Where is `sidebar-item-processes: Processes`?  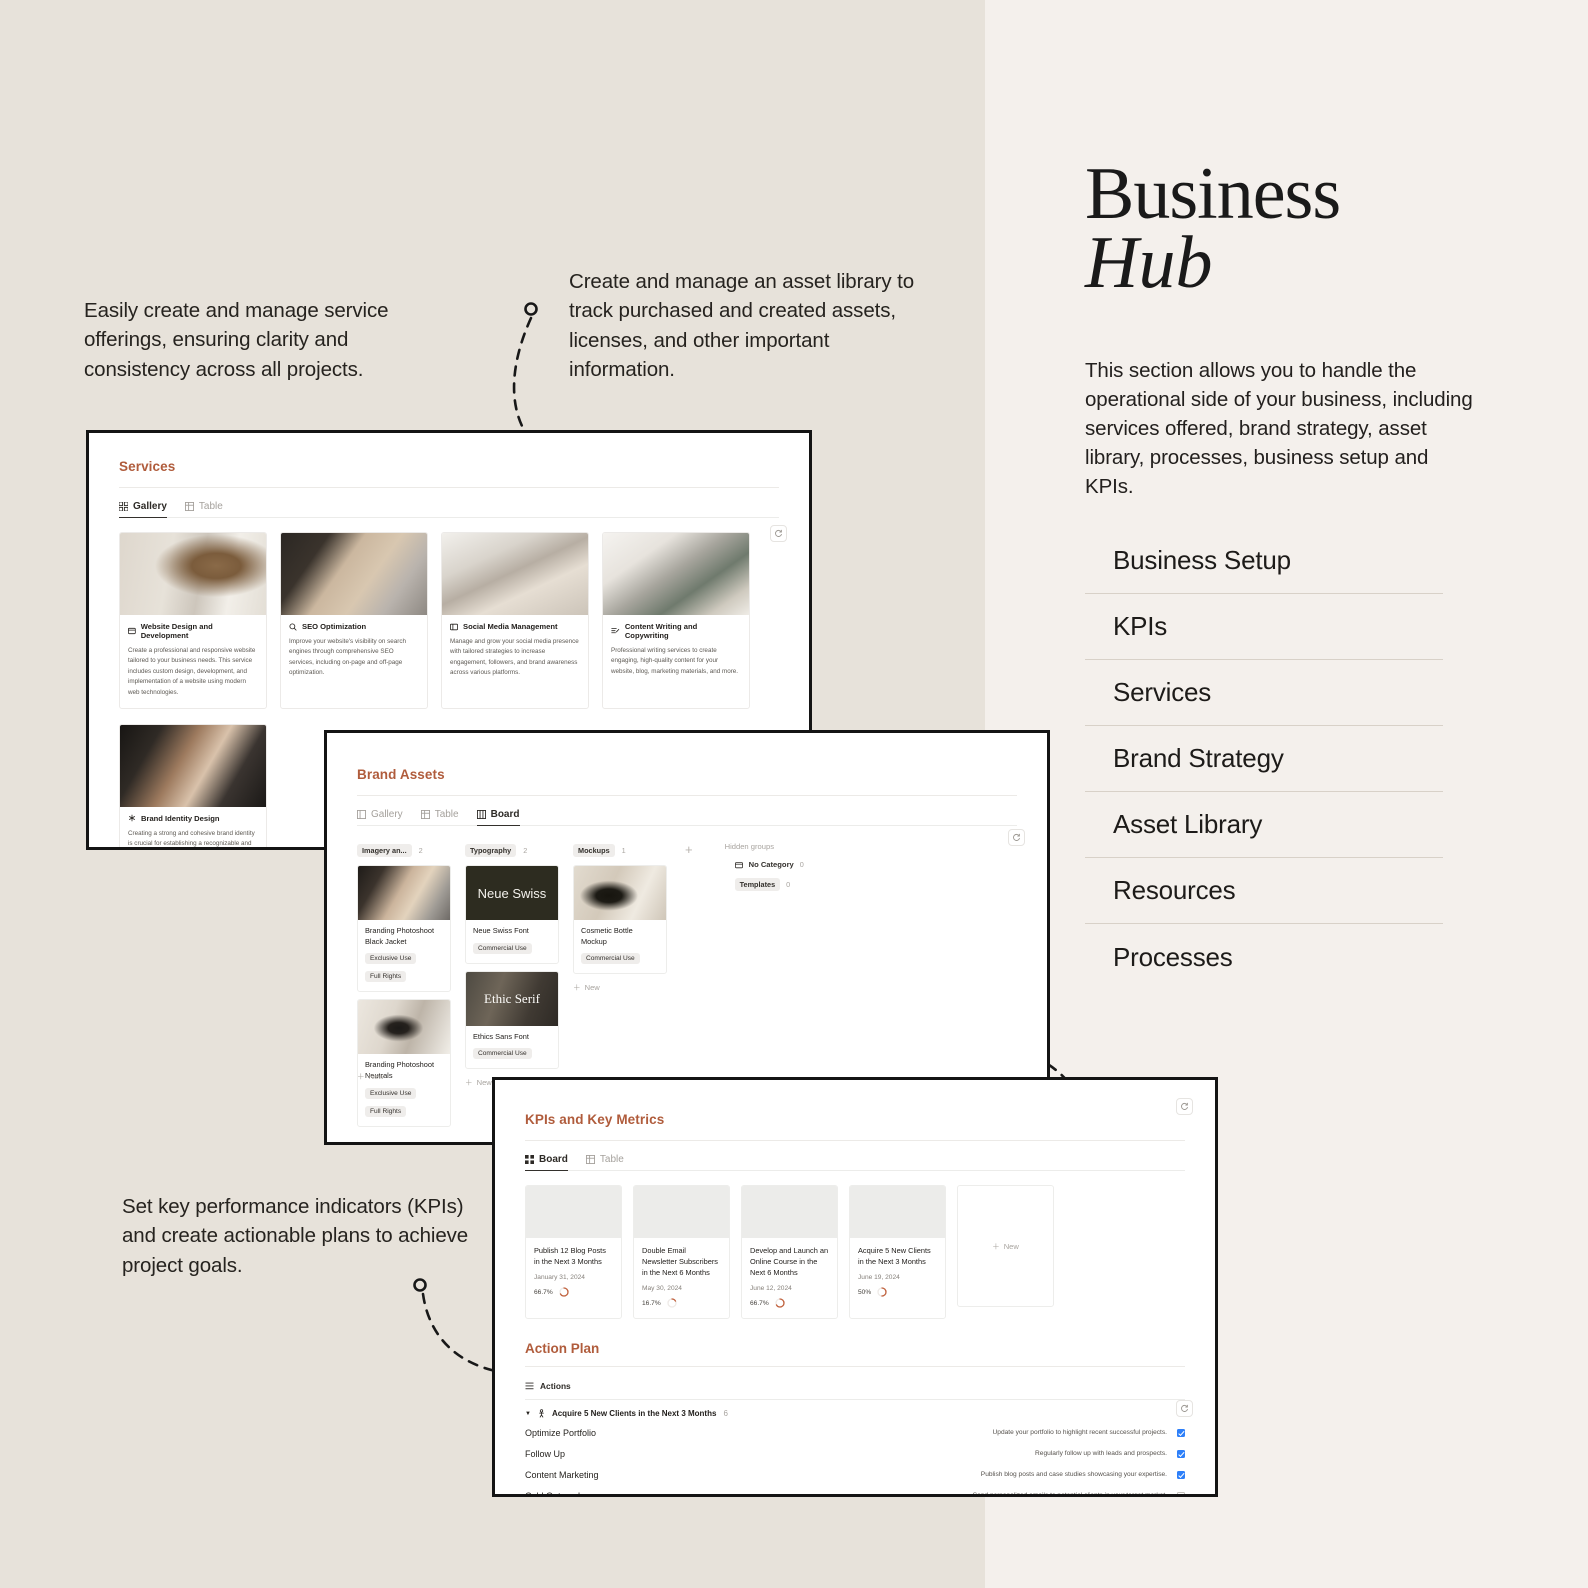 sidebar-item-processes: Processes is located at coordinates (1264, 957).